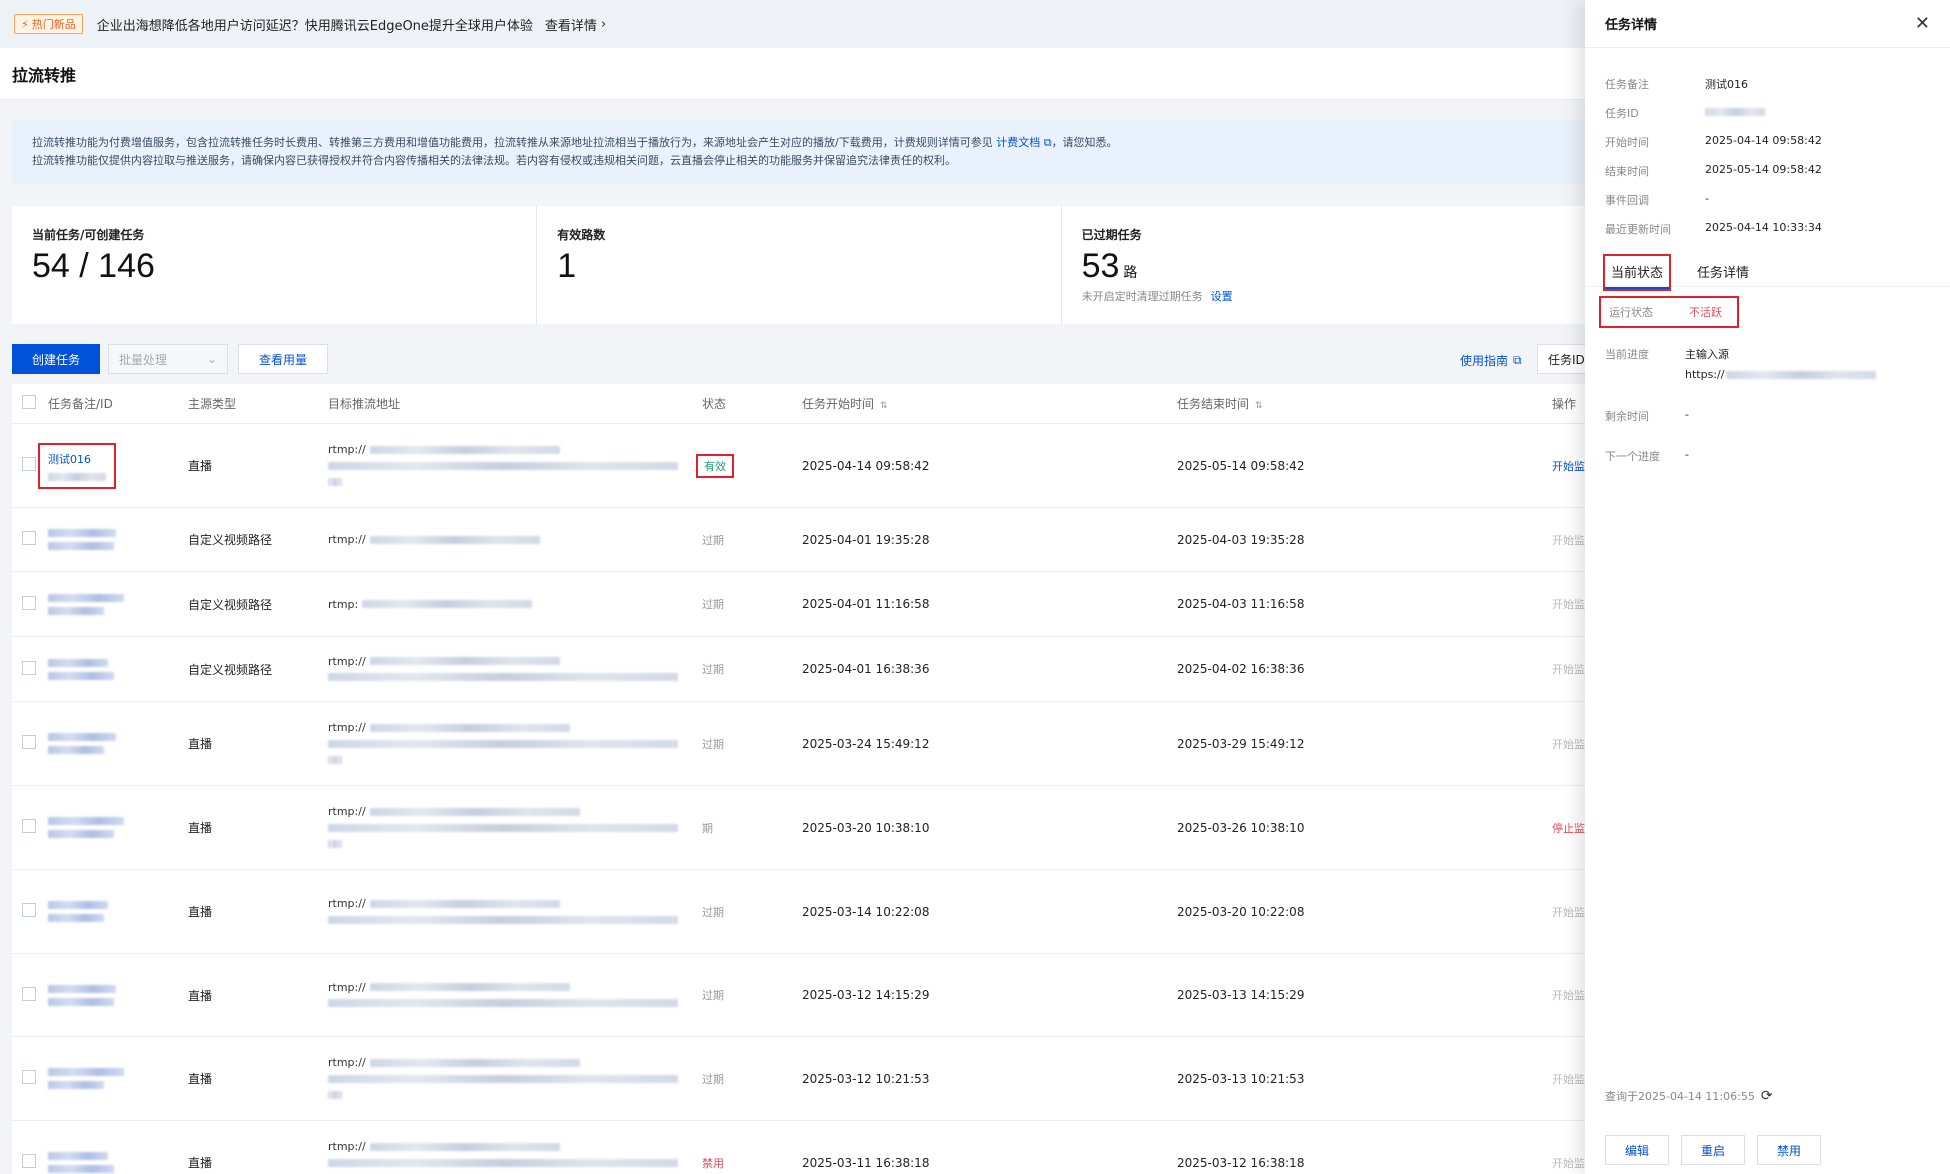 The image size is (1950, 1174). What do you see at coordinates (1763, 227) in the screenshot?
I see `kv-value: 2025-04-14 10:33:34` at bounding box center [1763, 227].